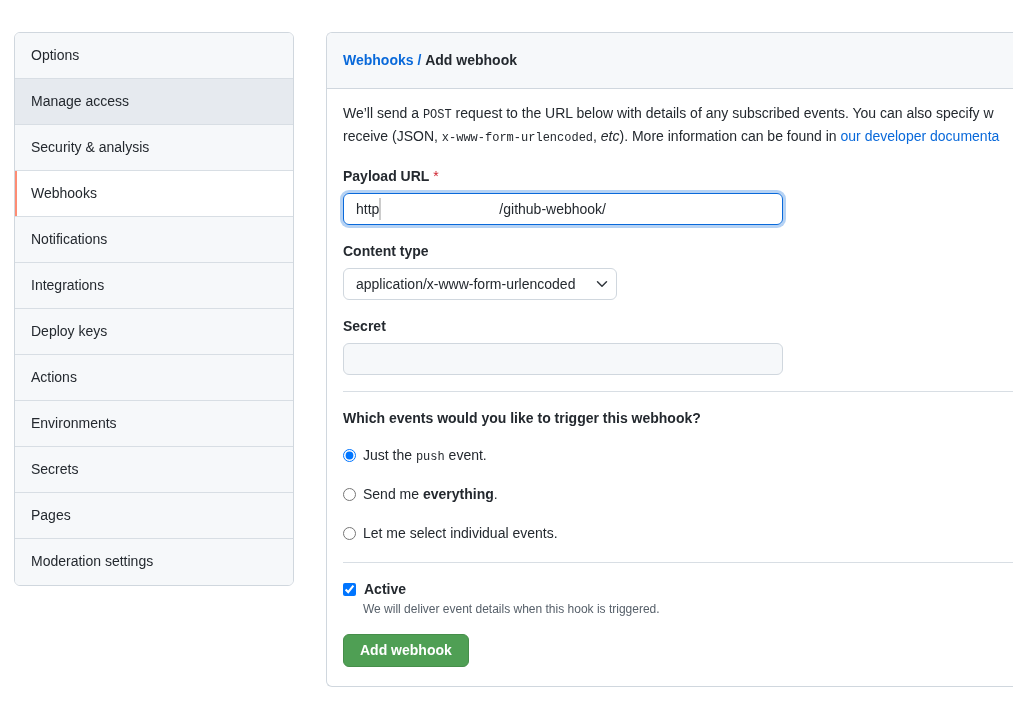 This screenshot has width=1013, height=709. Describe the element at coordinates (154, 240) in the screenshot. I see `sidebar-item: Notifications` at that location.